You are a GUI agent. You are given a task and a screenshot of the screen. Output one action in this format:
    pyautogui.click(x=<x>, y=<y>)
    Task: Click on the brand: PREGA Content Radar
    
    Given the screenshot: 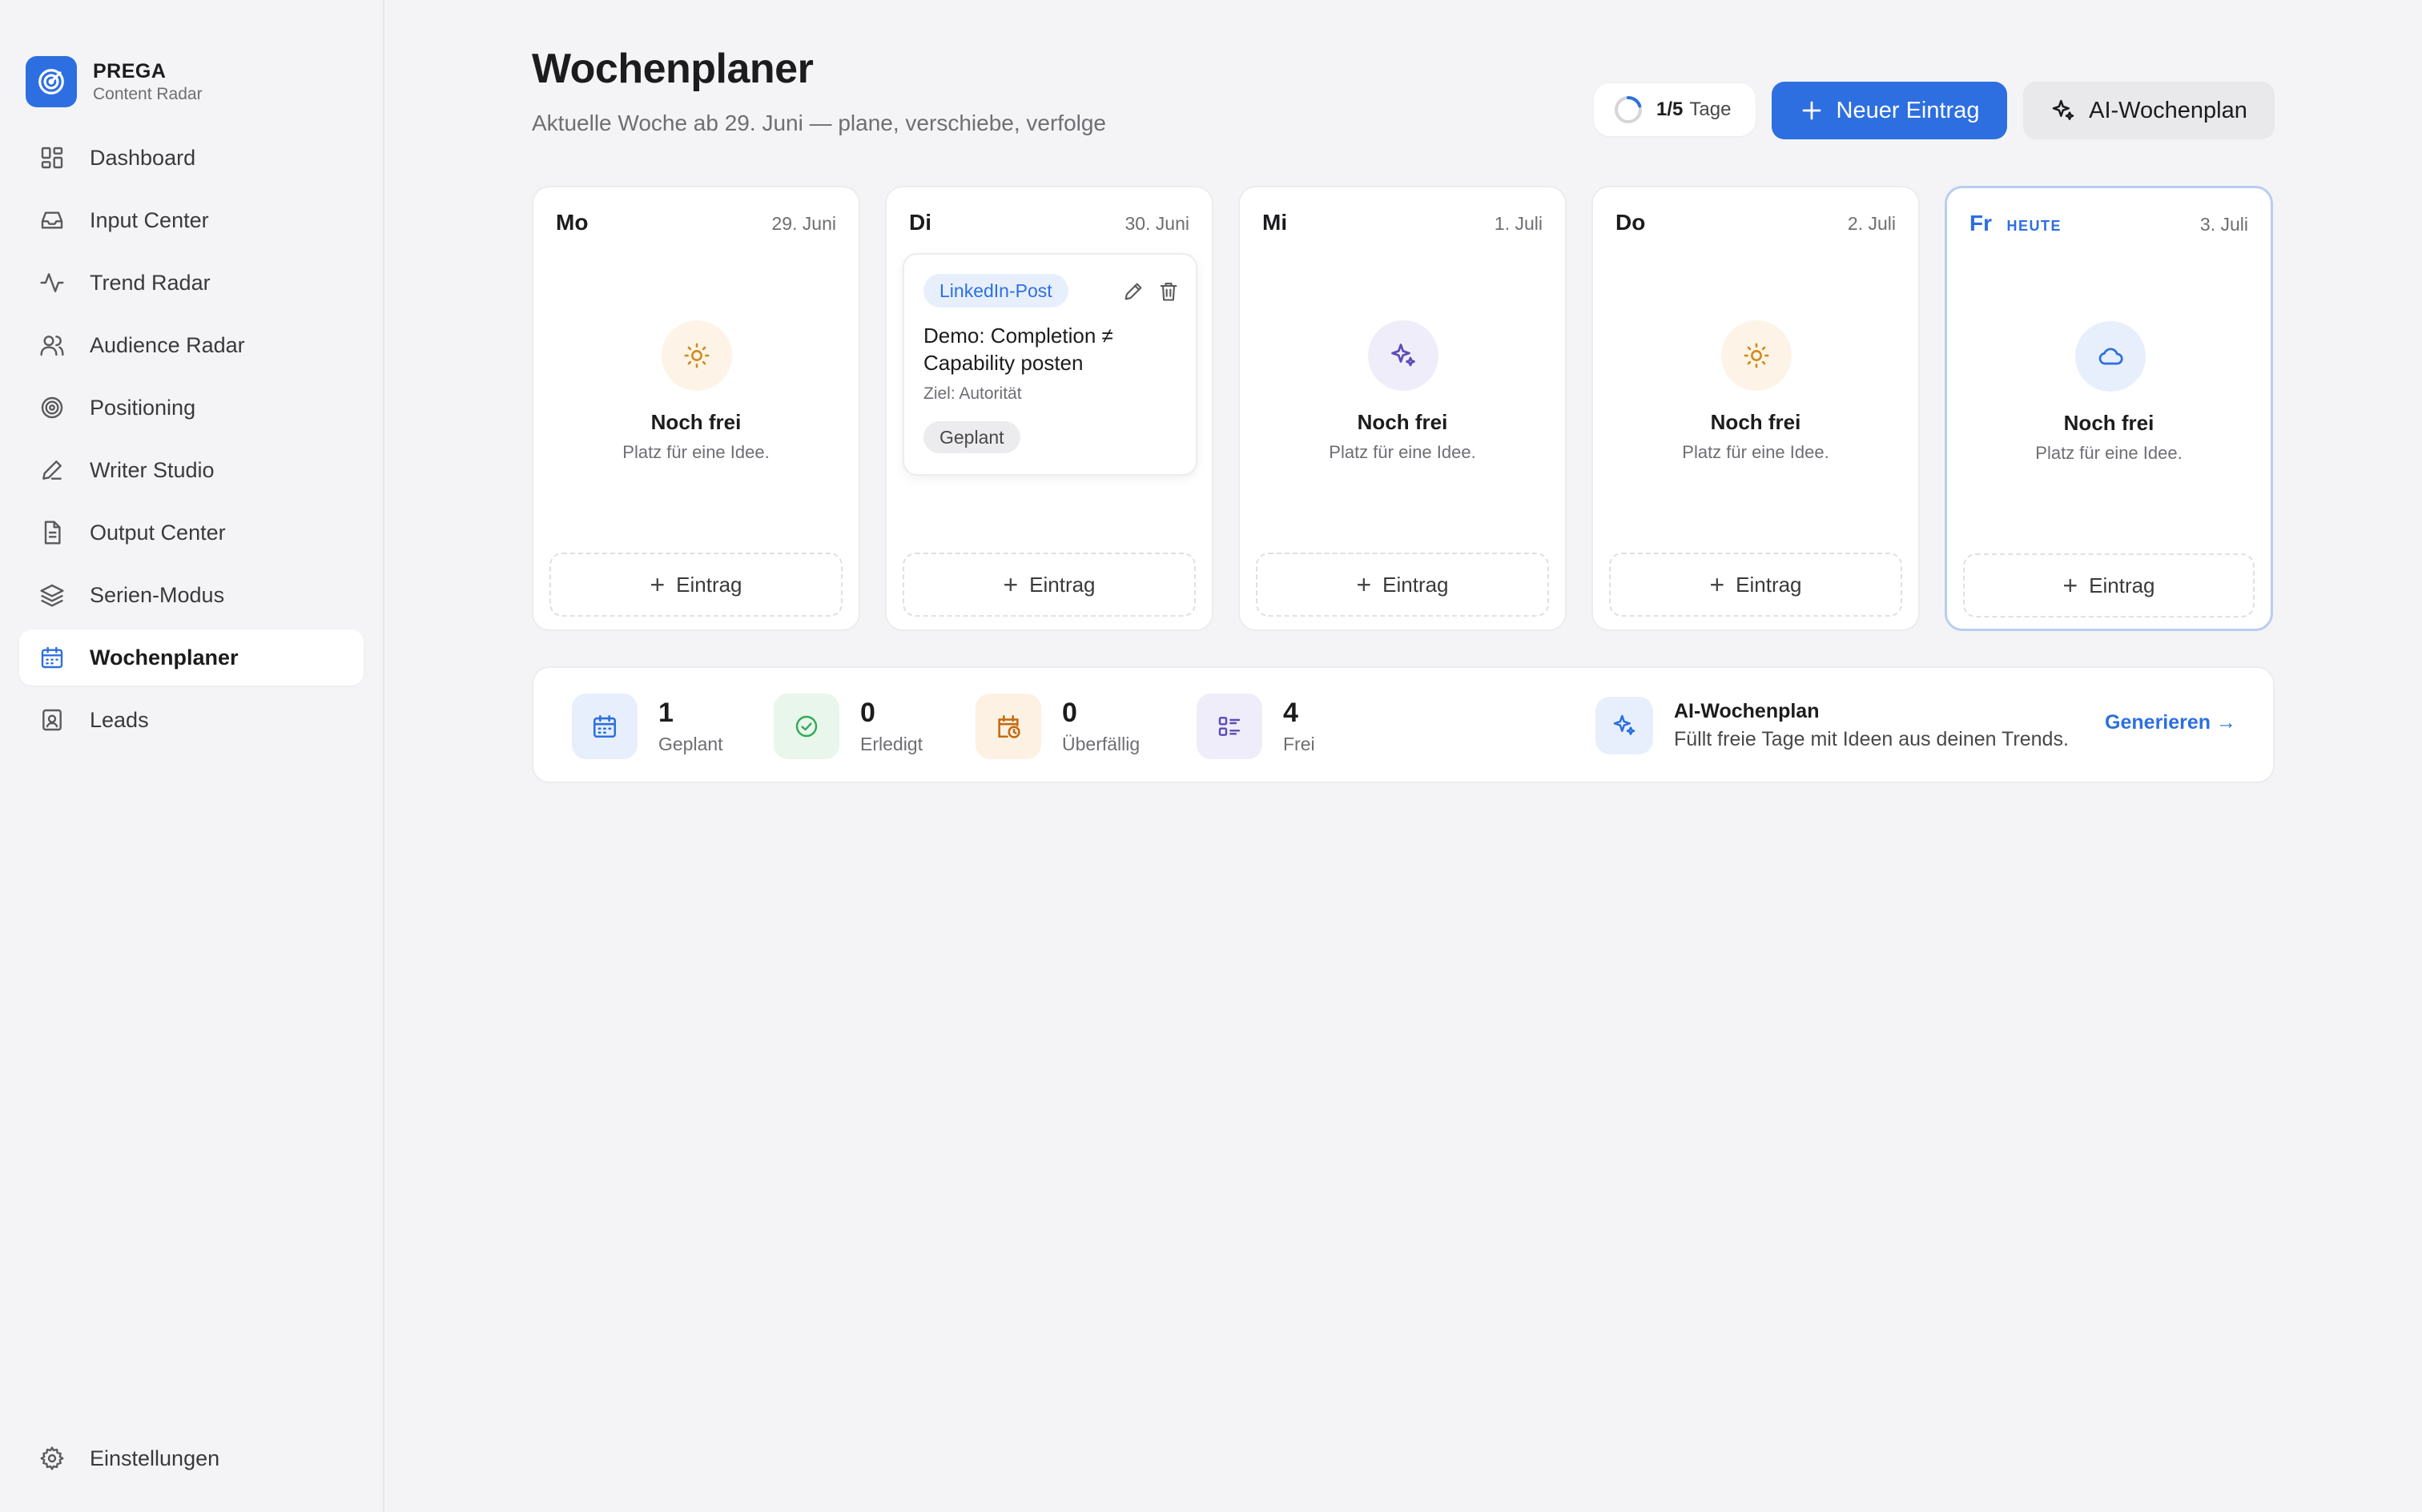 What is the action you would take?
    pyautogui.click(x=114, y=81)
    